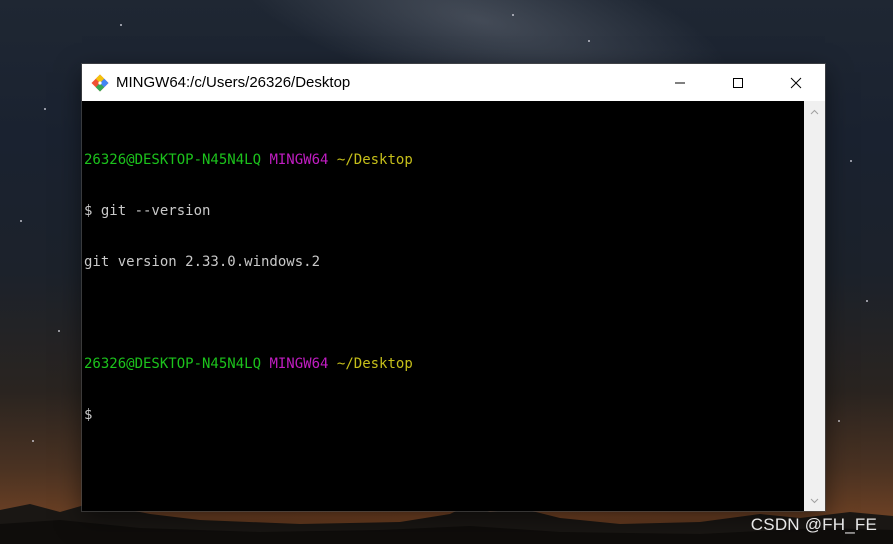 The height and width of the screenshot is (544, 893). I want to click on chevron-down-icon, so click(814, 500).